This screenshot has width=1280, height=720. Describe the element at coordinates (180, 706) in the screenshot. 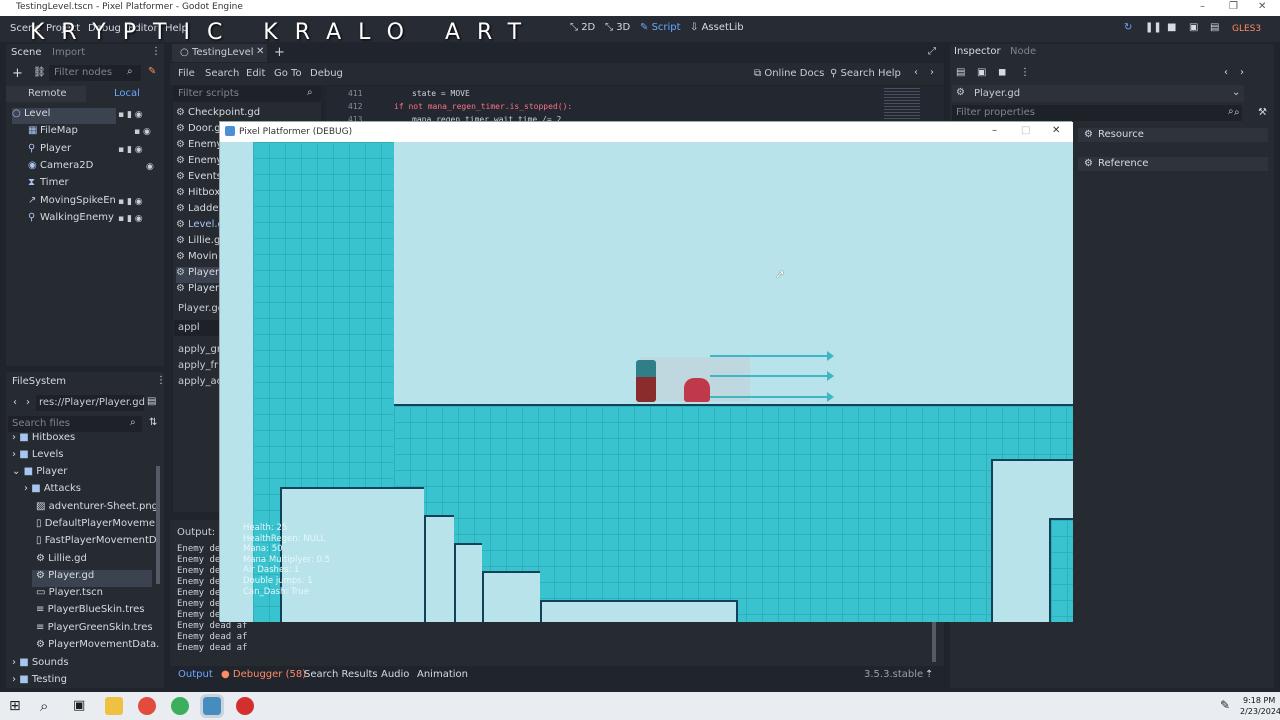

I see `chrome-profile-icon` at that location.